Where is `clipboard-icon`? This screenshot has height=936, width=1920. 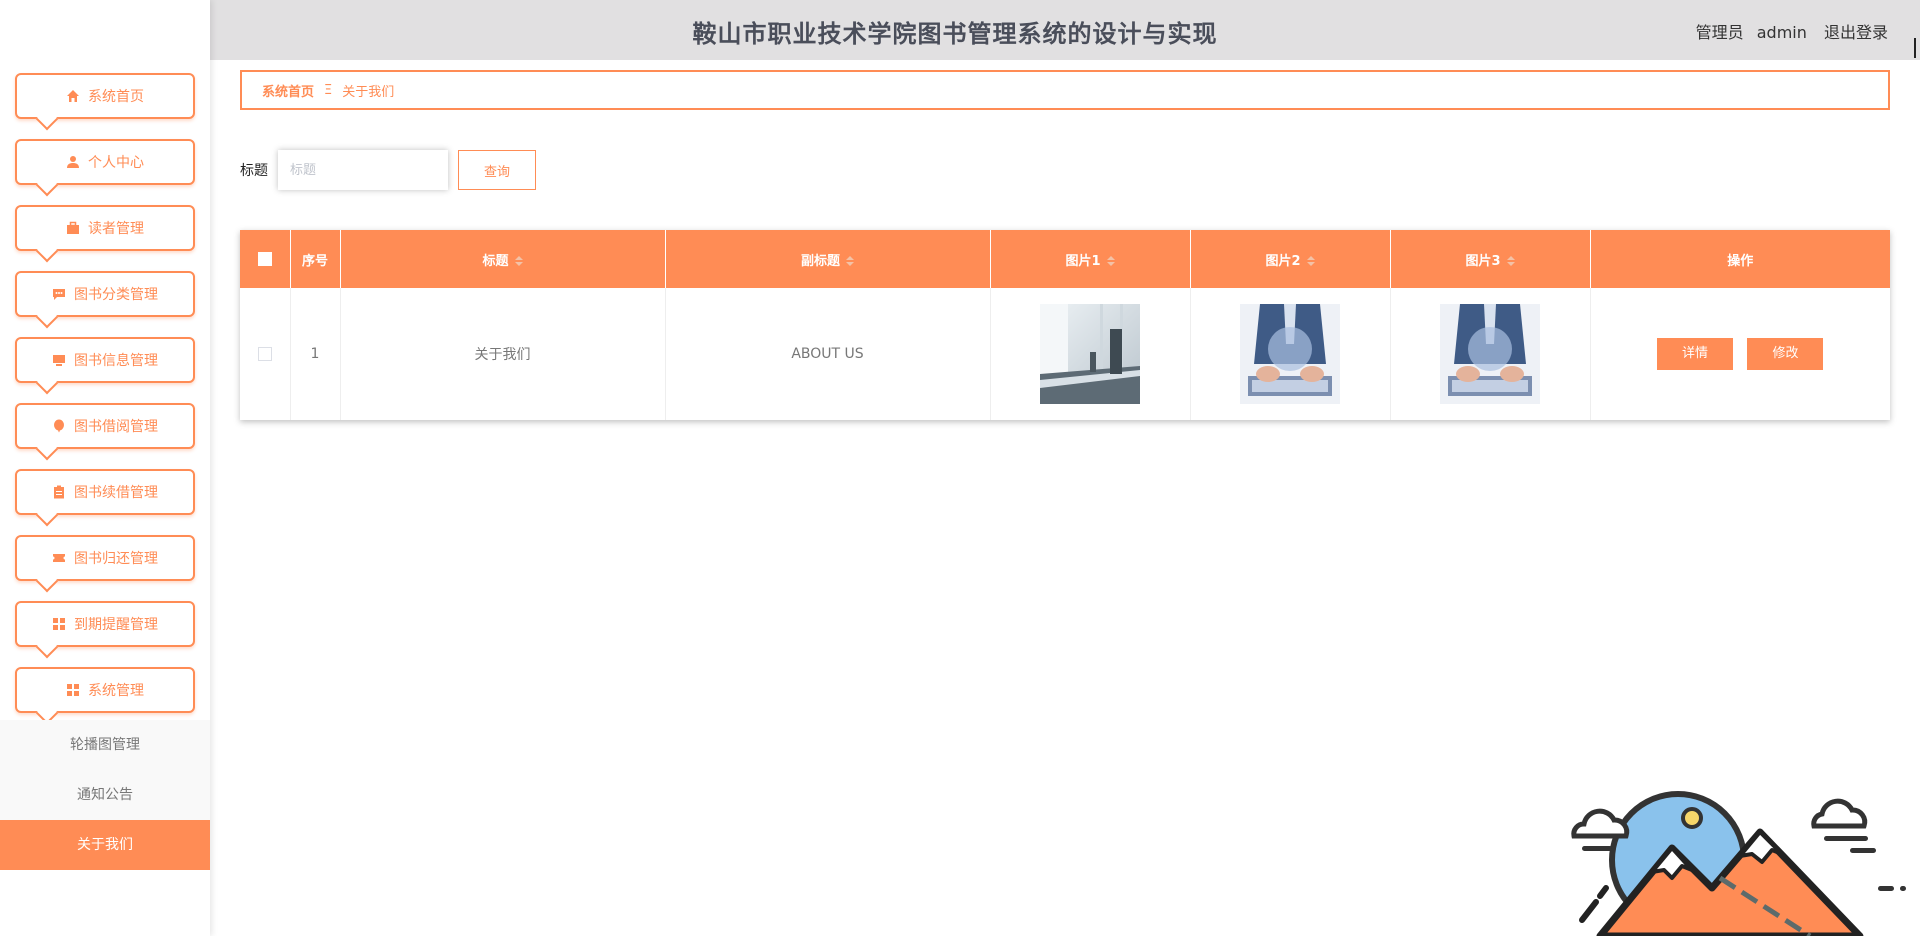
clipboard-icon is located at coordinates (59, 492).